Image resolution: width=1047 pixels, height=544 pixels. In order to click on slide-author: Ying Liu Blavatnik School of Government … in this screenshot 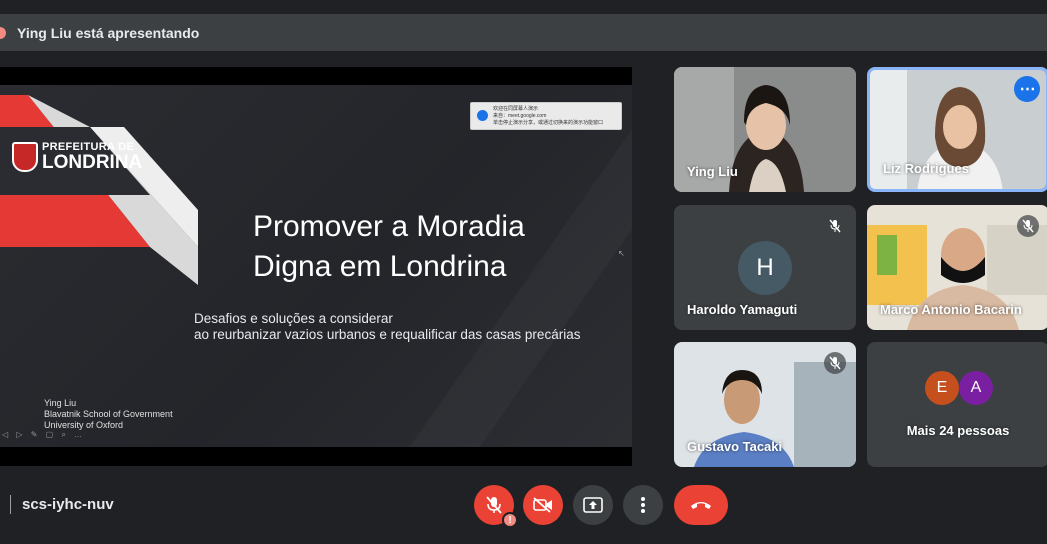, I will do `click(108, 414)`.